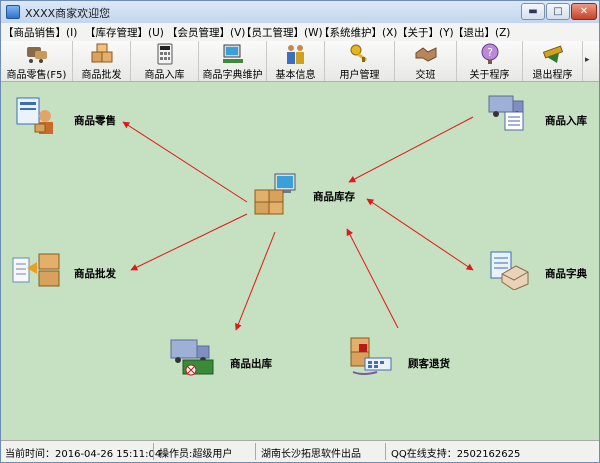 The width and height of the screenshot is (600, 463). Describe the element at coordinates (251, 363) in the screenshot. I see `node-outbound-label: 商品出库` at that location.